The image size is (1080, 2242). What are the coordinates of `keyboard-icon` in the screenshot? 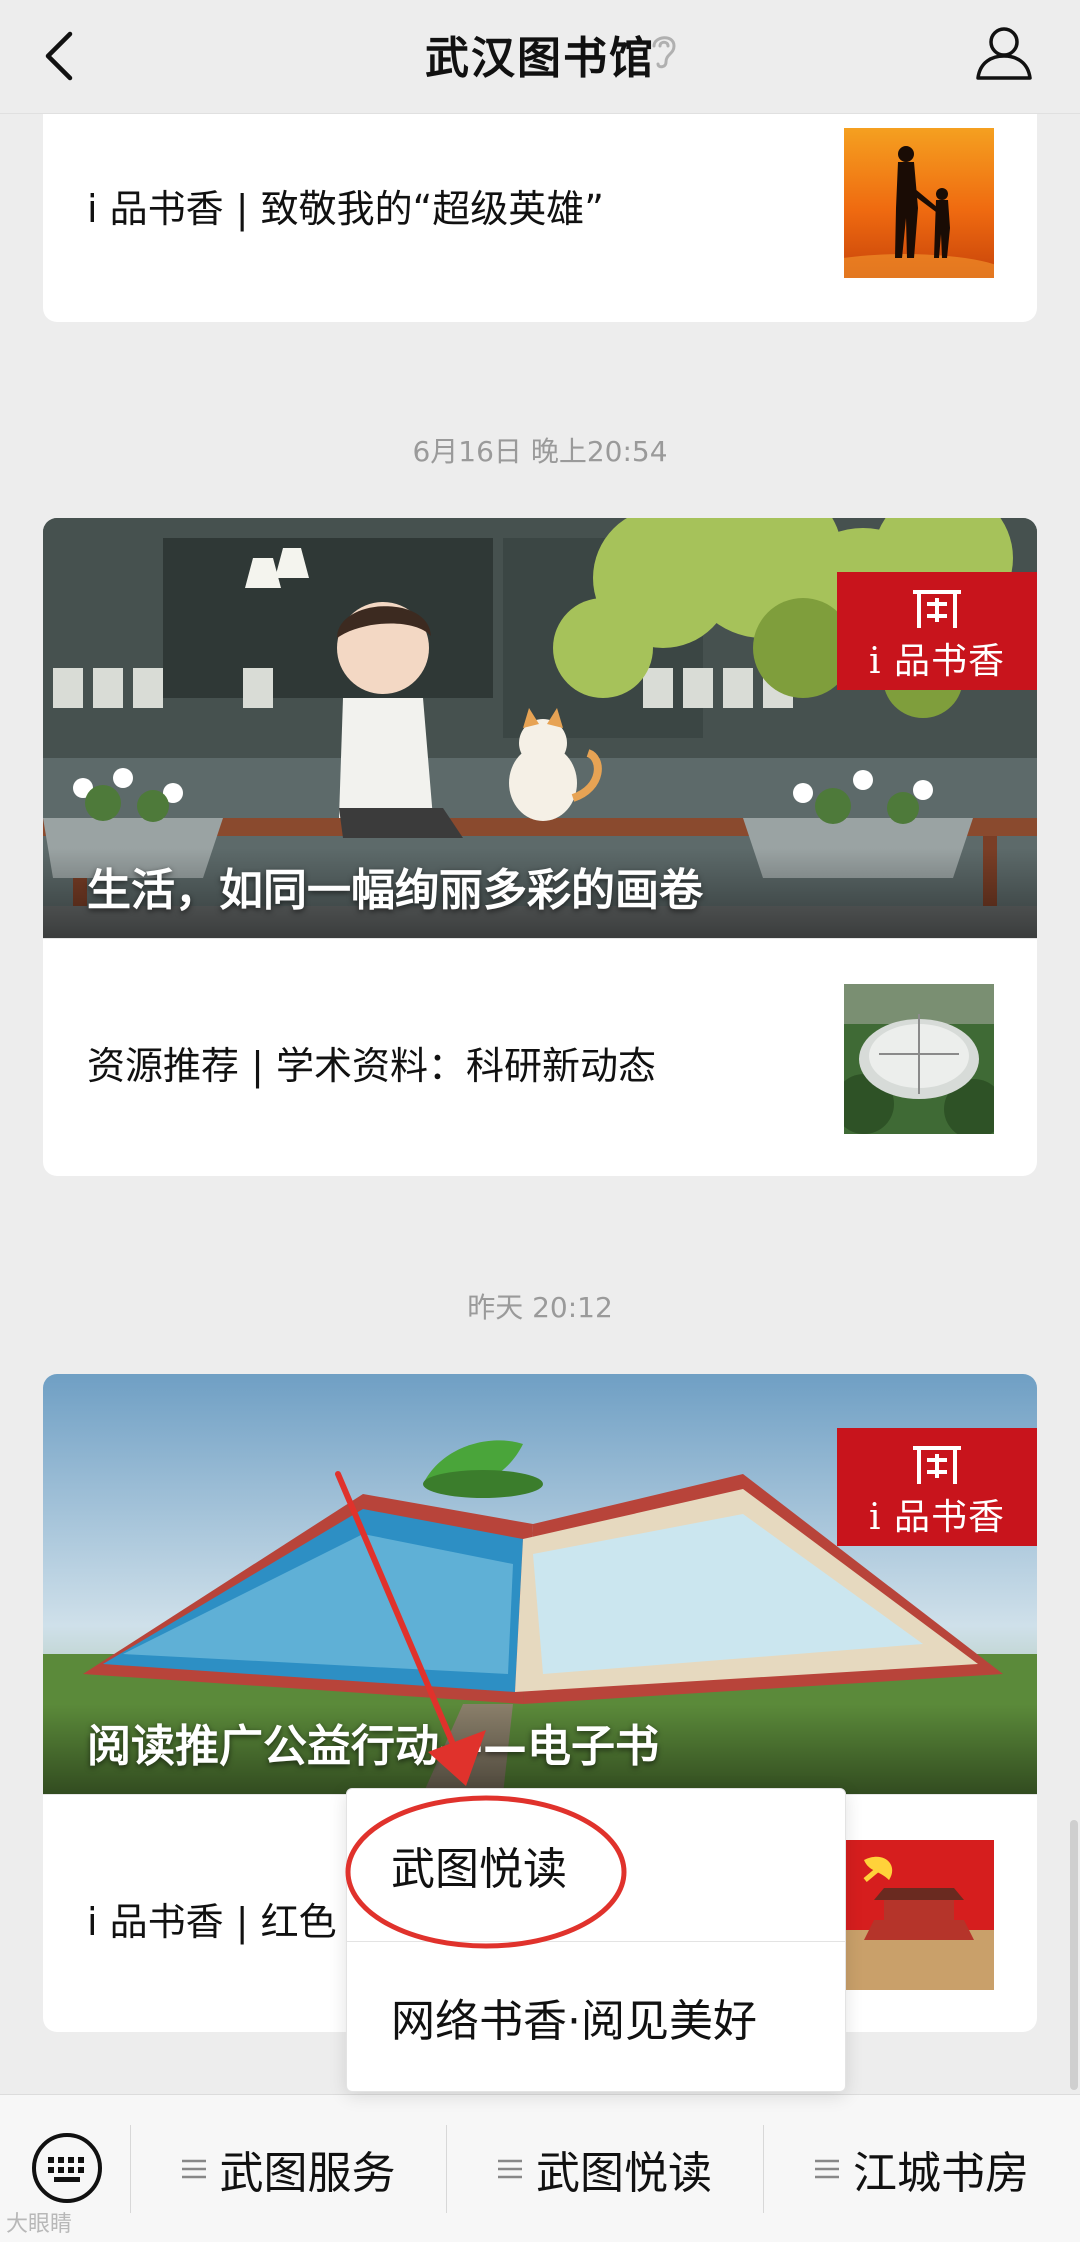 It's located at (67, 2168).